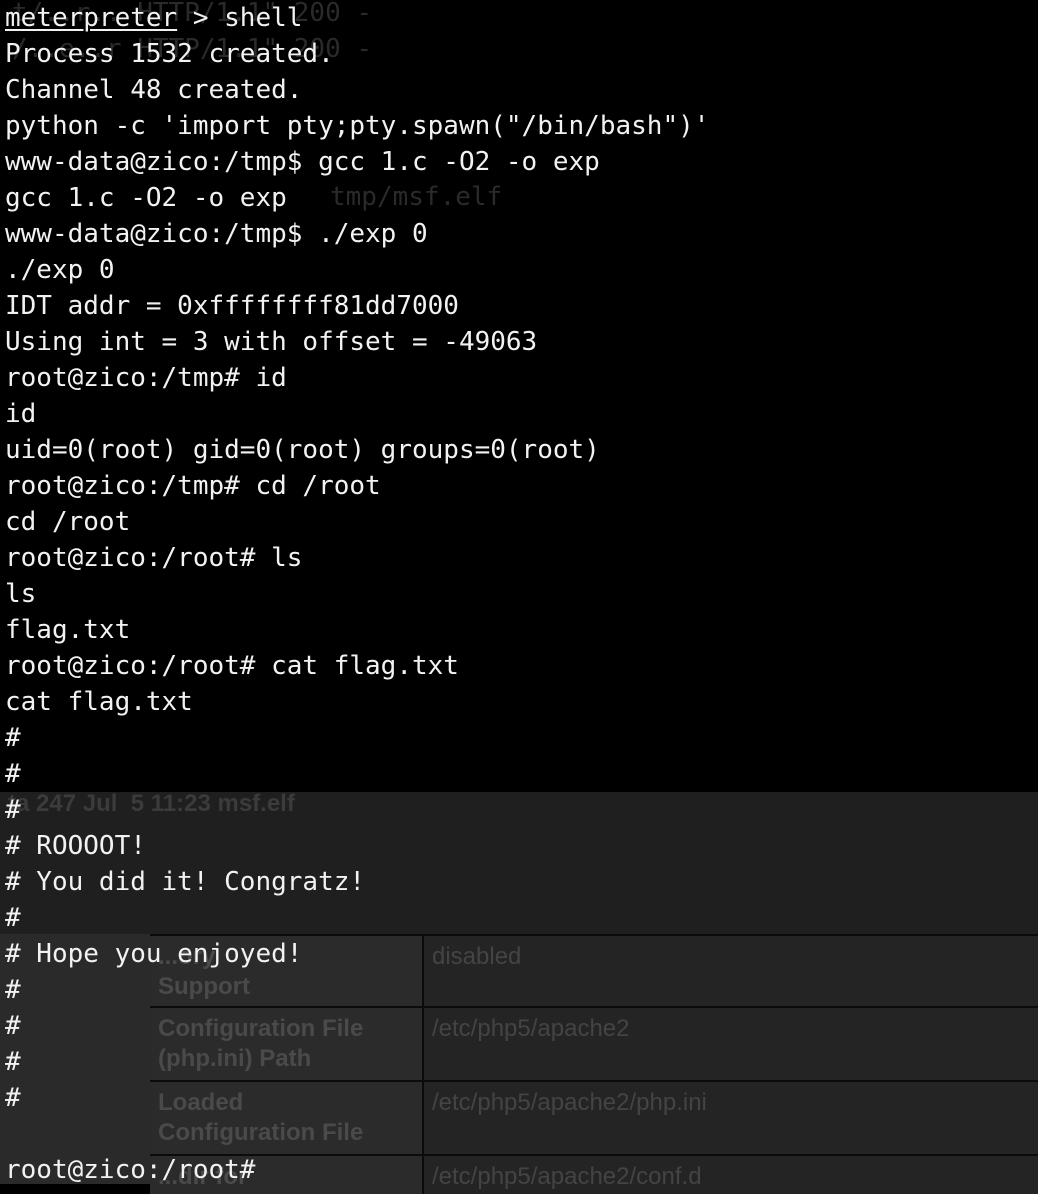 This screenshot has height=1194, width=1038. I want to click on terminal-line: cat flag.txt, so click(99, 702).